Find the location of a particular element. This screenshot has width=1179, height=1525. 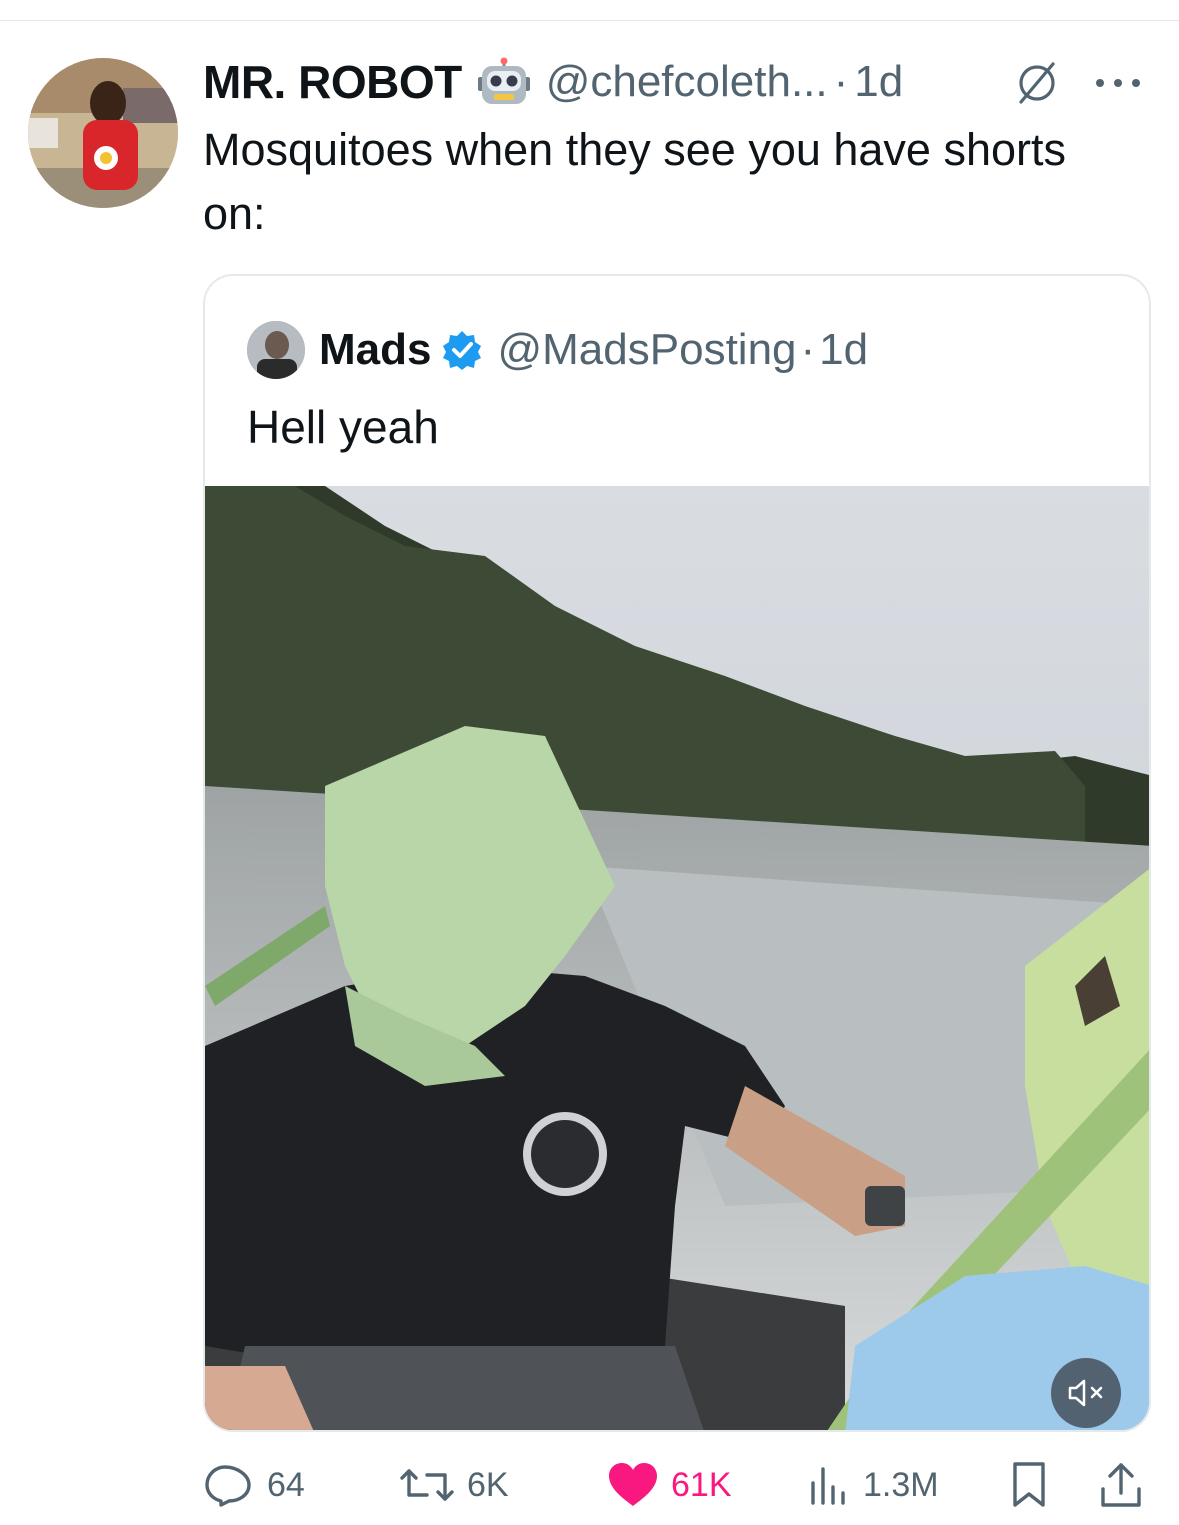

quoted-author-handle: @MadsPosting is located at coordinates (647, 349).